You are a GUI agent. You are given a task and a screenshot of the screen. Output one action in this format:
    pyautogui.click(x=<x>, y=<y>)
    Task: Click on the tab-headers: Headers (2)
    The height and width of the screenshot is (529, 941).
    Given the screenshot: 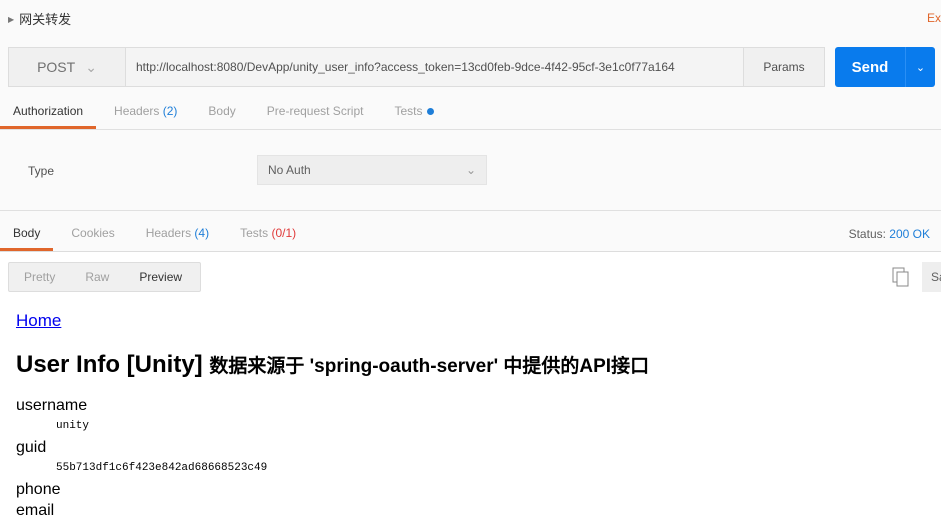 What is the action you would take?
    pyautogui.click(x=145, y=112)
    